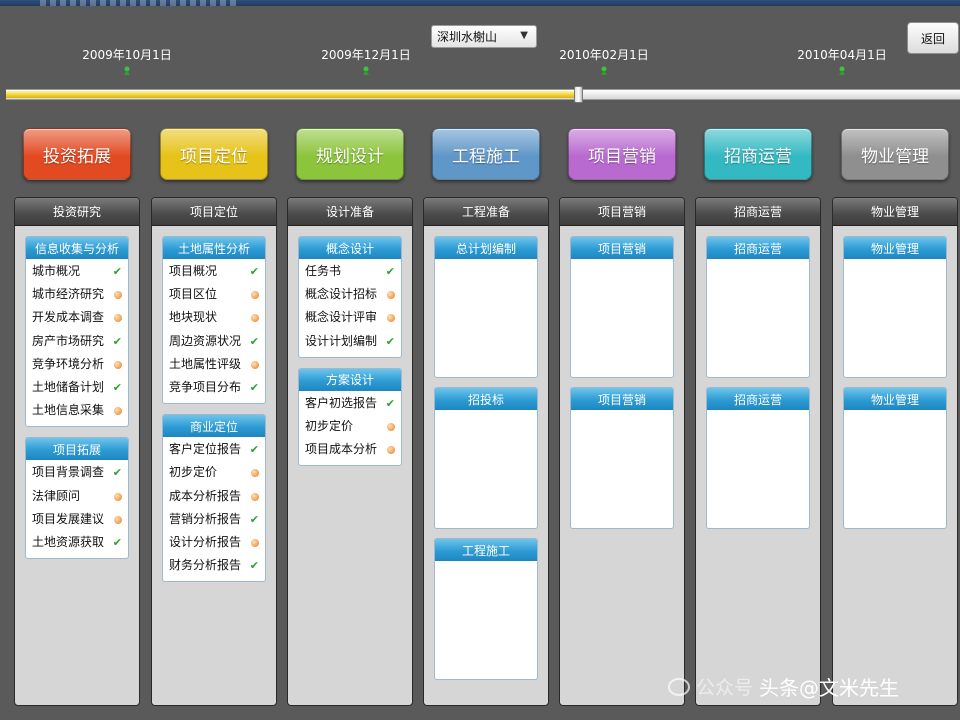 This screenshot has height=720, width=960. Describe the element at coordinates (758, 154) in the screenshot. I see `phase-button-6: 招商运营` at that location.